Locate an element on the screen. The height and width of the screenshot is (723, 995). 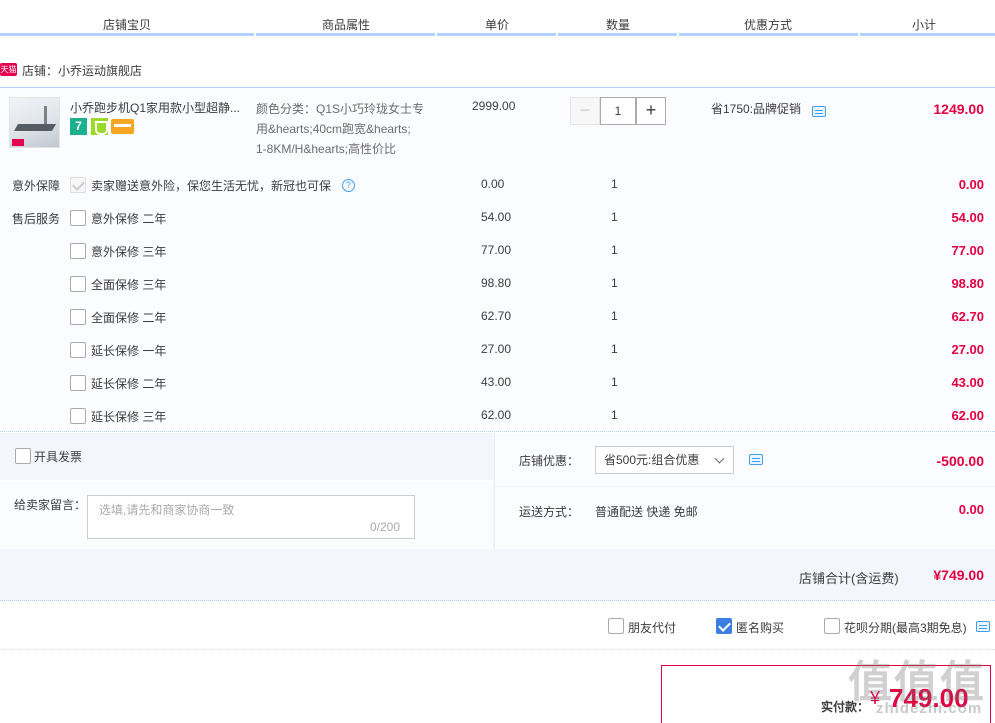
shop-discount-value: -500.00 is located at coordinates (960, 461).